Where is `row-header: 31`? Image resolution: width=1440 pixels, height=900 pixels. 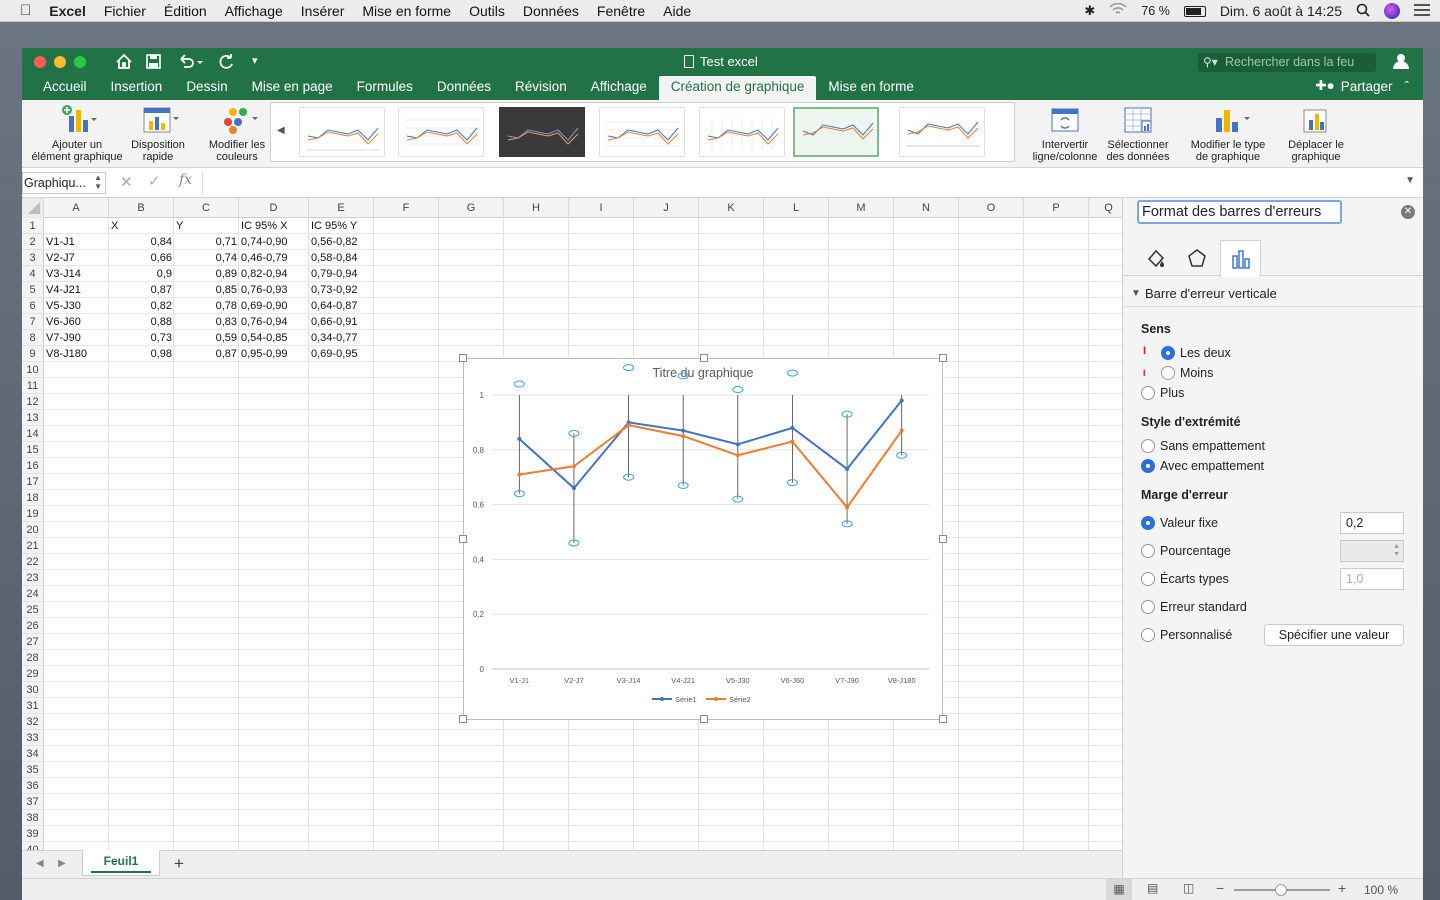
row-header: 31 is located at coordinates (33, 706).